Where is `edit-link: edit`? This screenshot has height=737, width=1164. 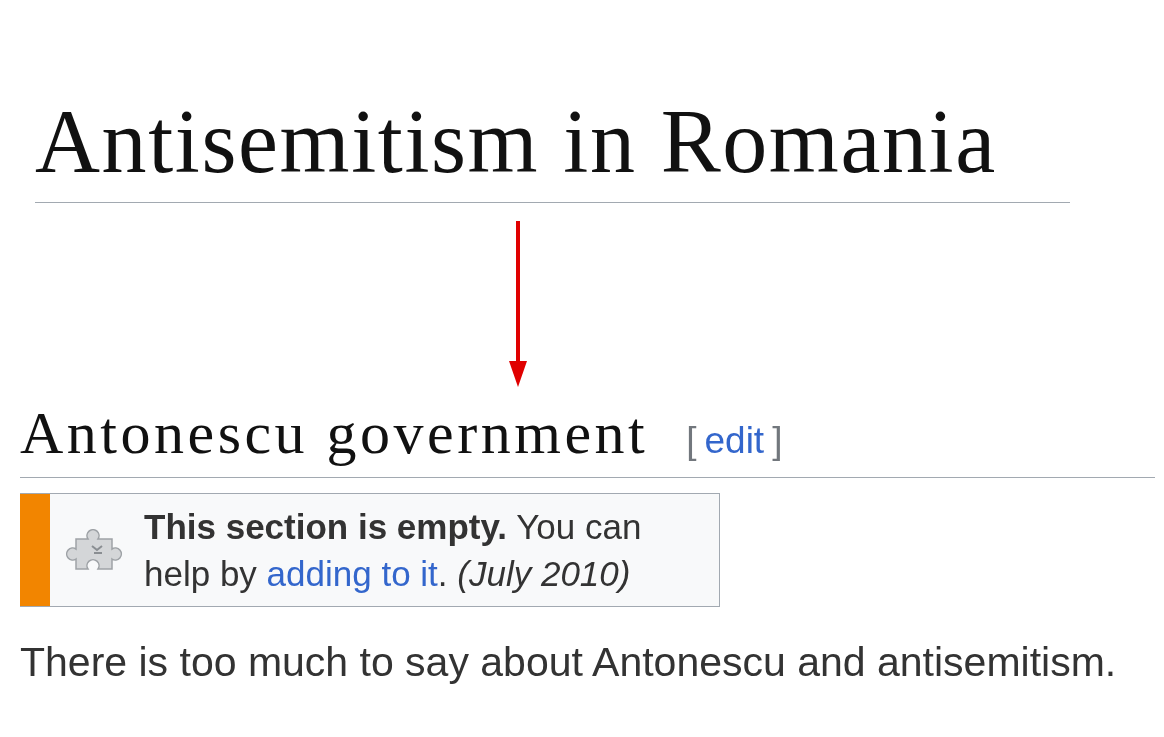 edit-link: edit is located at coordinates (734, 441).